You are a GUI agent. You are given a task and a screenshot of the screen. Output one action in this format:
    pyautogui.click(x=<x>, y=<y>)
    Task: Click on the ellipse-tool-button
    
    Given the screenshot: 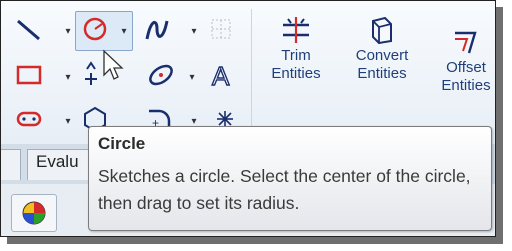 What is the action you would take?
    pyautogui.click(x=161, y=75)
    